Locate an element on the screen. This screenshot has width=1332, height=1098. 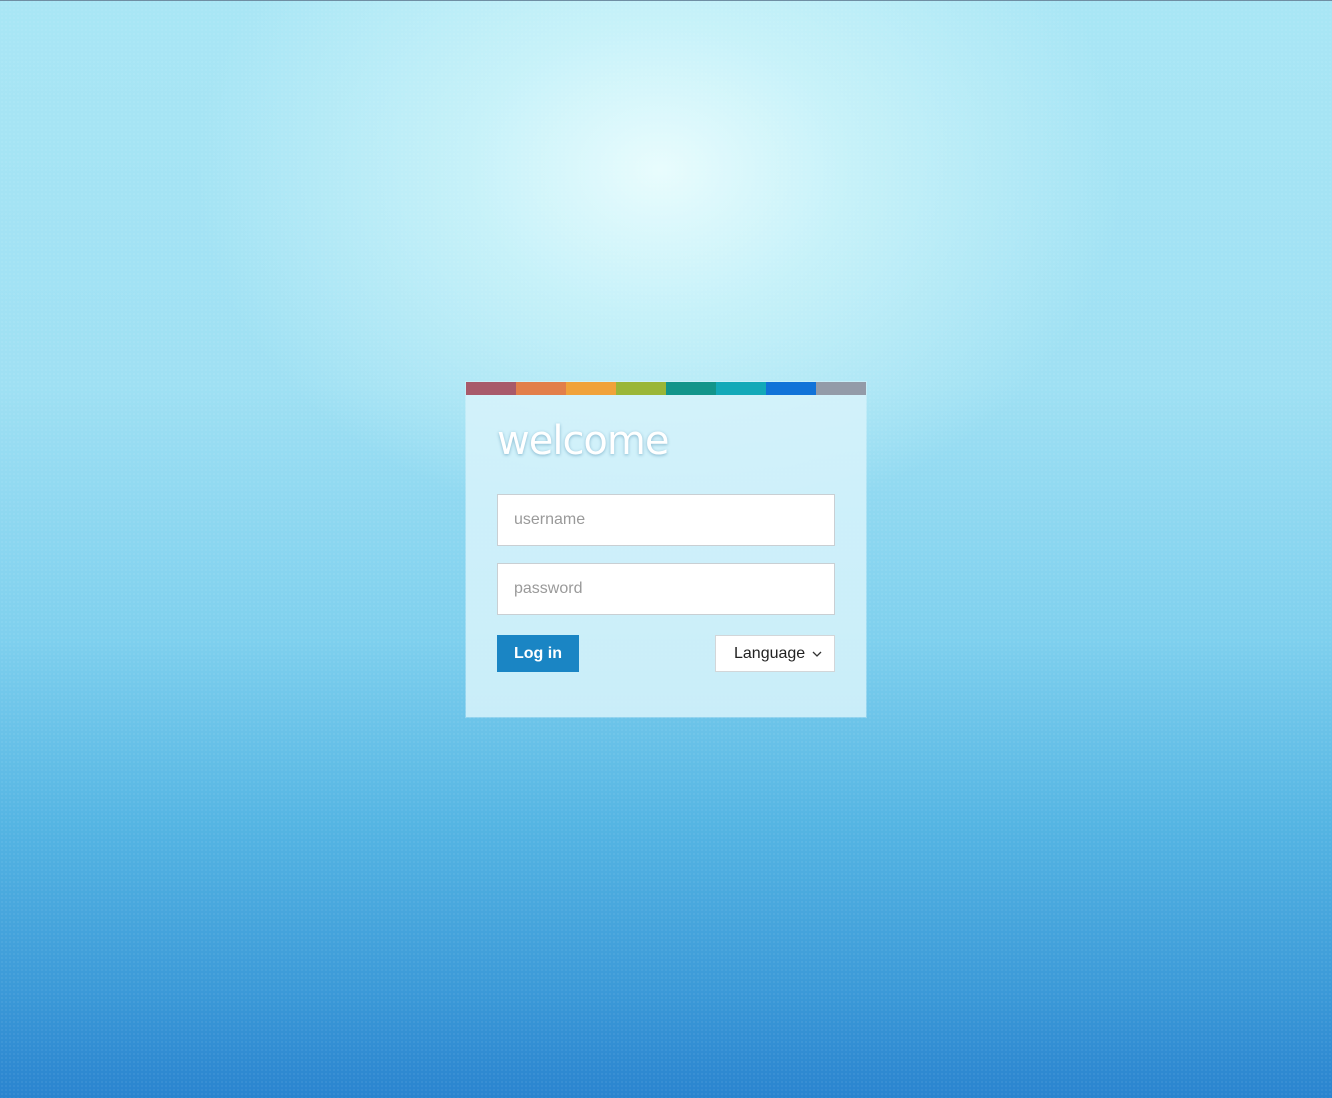
welcome-heading: welcome is located at coordinates (583, 441).